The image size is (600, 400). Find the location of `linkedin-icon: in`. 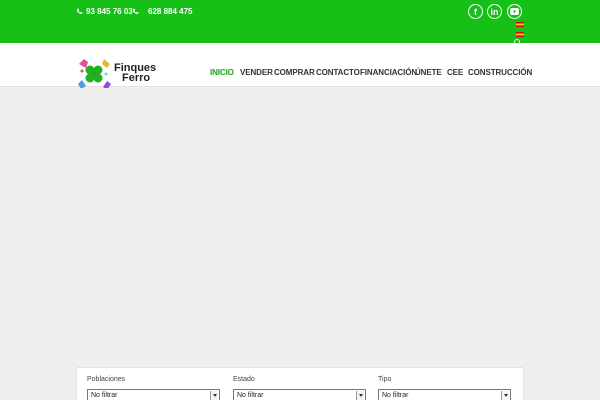

linkedin-icon: in is located at coordinates (494, 11).